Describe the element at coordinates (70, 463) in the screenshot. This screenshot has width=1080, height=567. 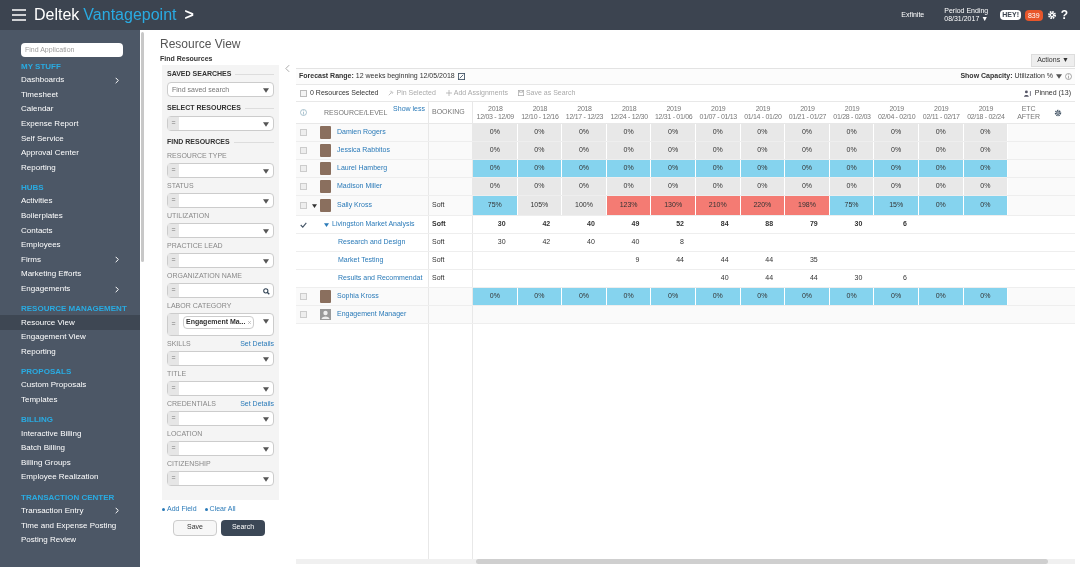
I see `sidebar-item: Billing Groups` at that location.